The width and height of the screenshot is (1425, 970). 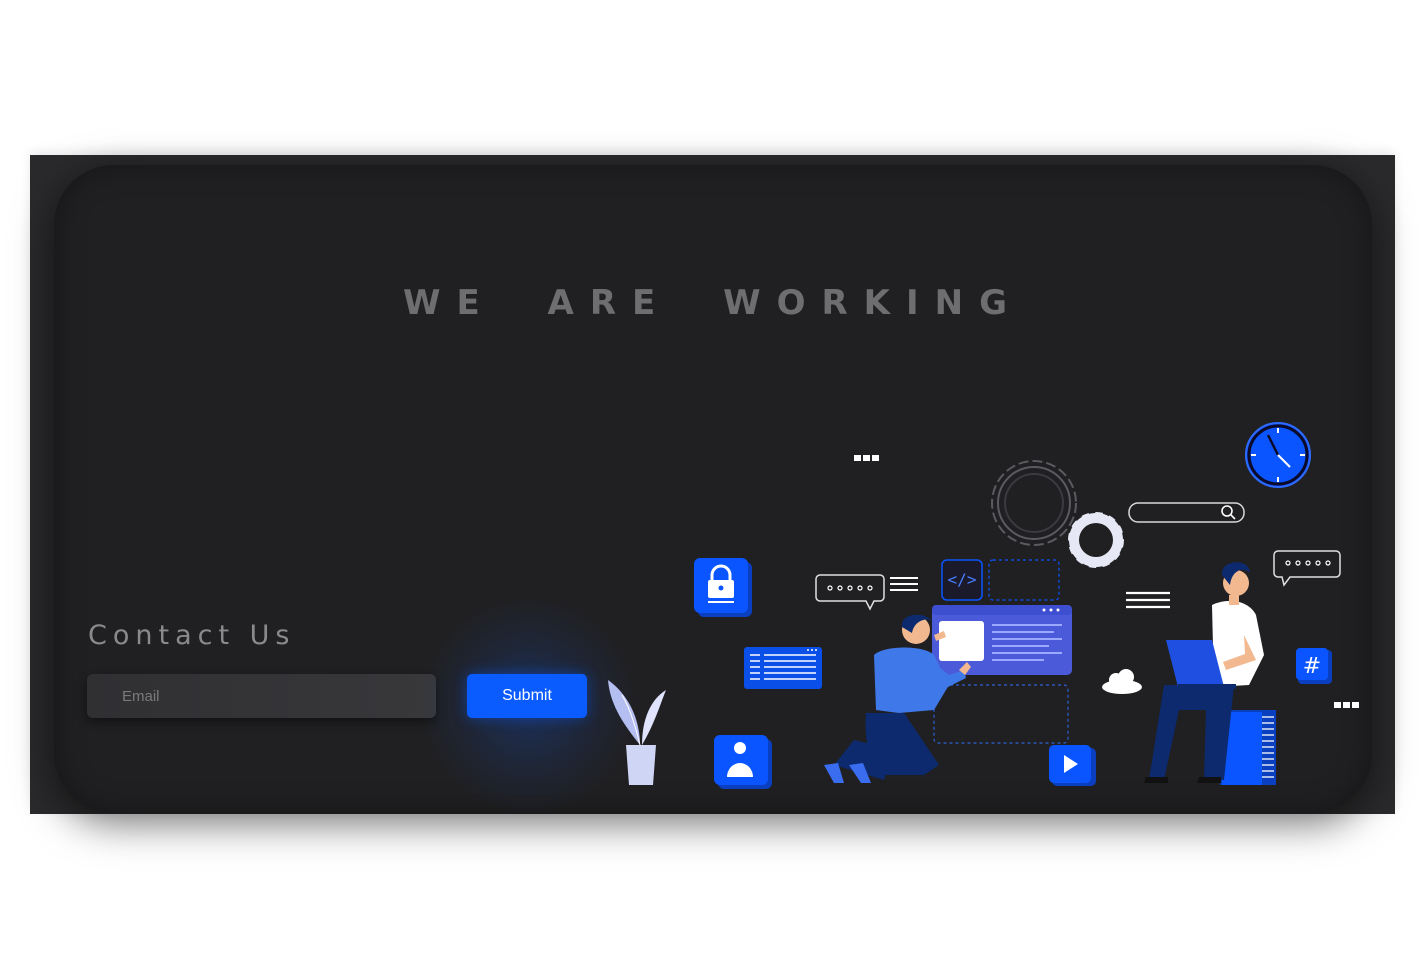 I want to click on list-card-icon, so click(x=783, y=668).